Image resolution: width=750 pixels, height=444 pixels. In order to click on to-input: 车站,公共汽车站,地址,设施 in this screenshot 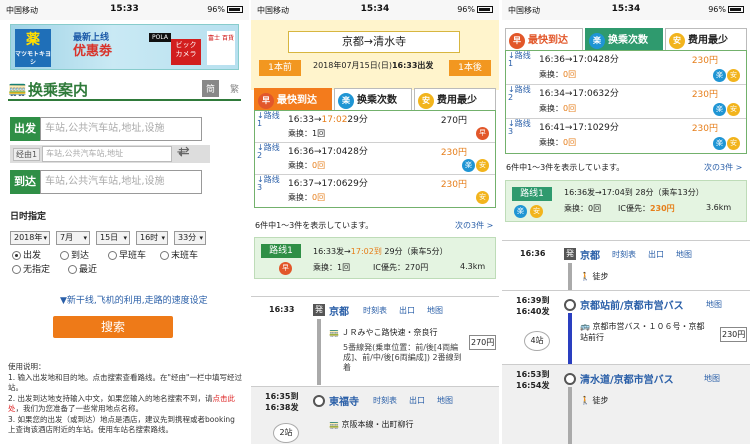, I will do `click(121, 182)`.